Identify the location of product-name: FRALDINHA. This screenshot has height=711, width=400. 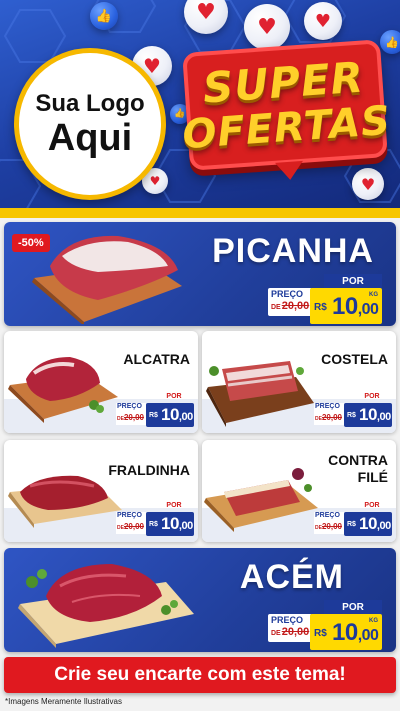
(149, 470).